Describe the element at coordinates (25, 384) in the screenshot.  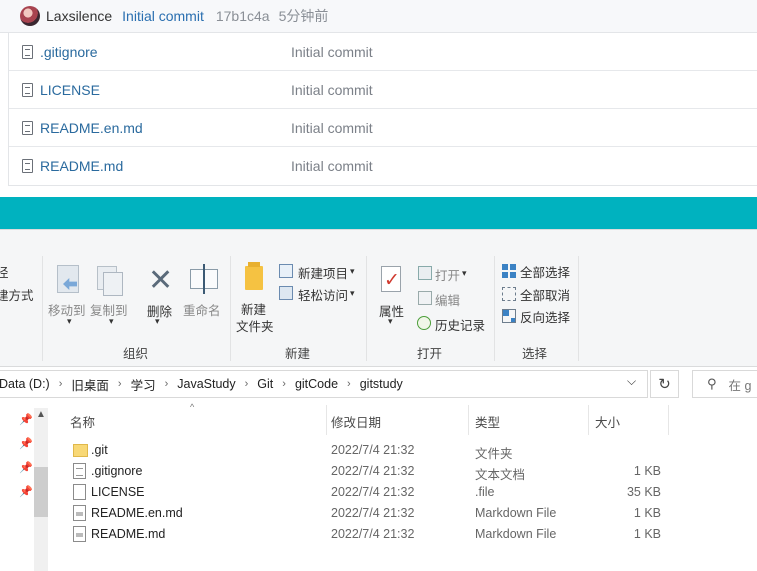
I see `breadcrumb-item: Data (D:)` at that location.